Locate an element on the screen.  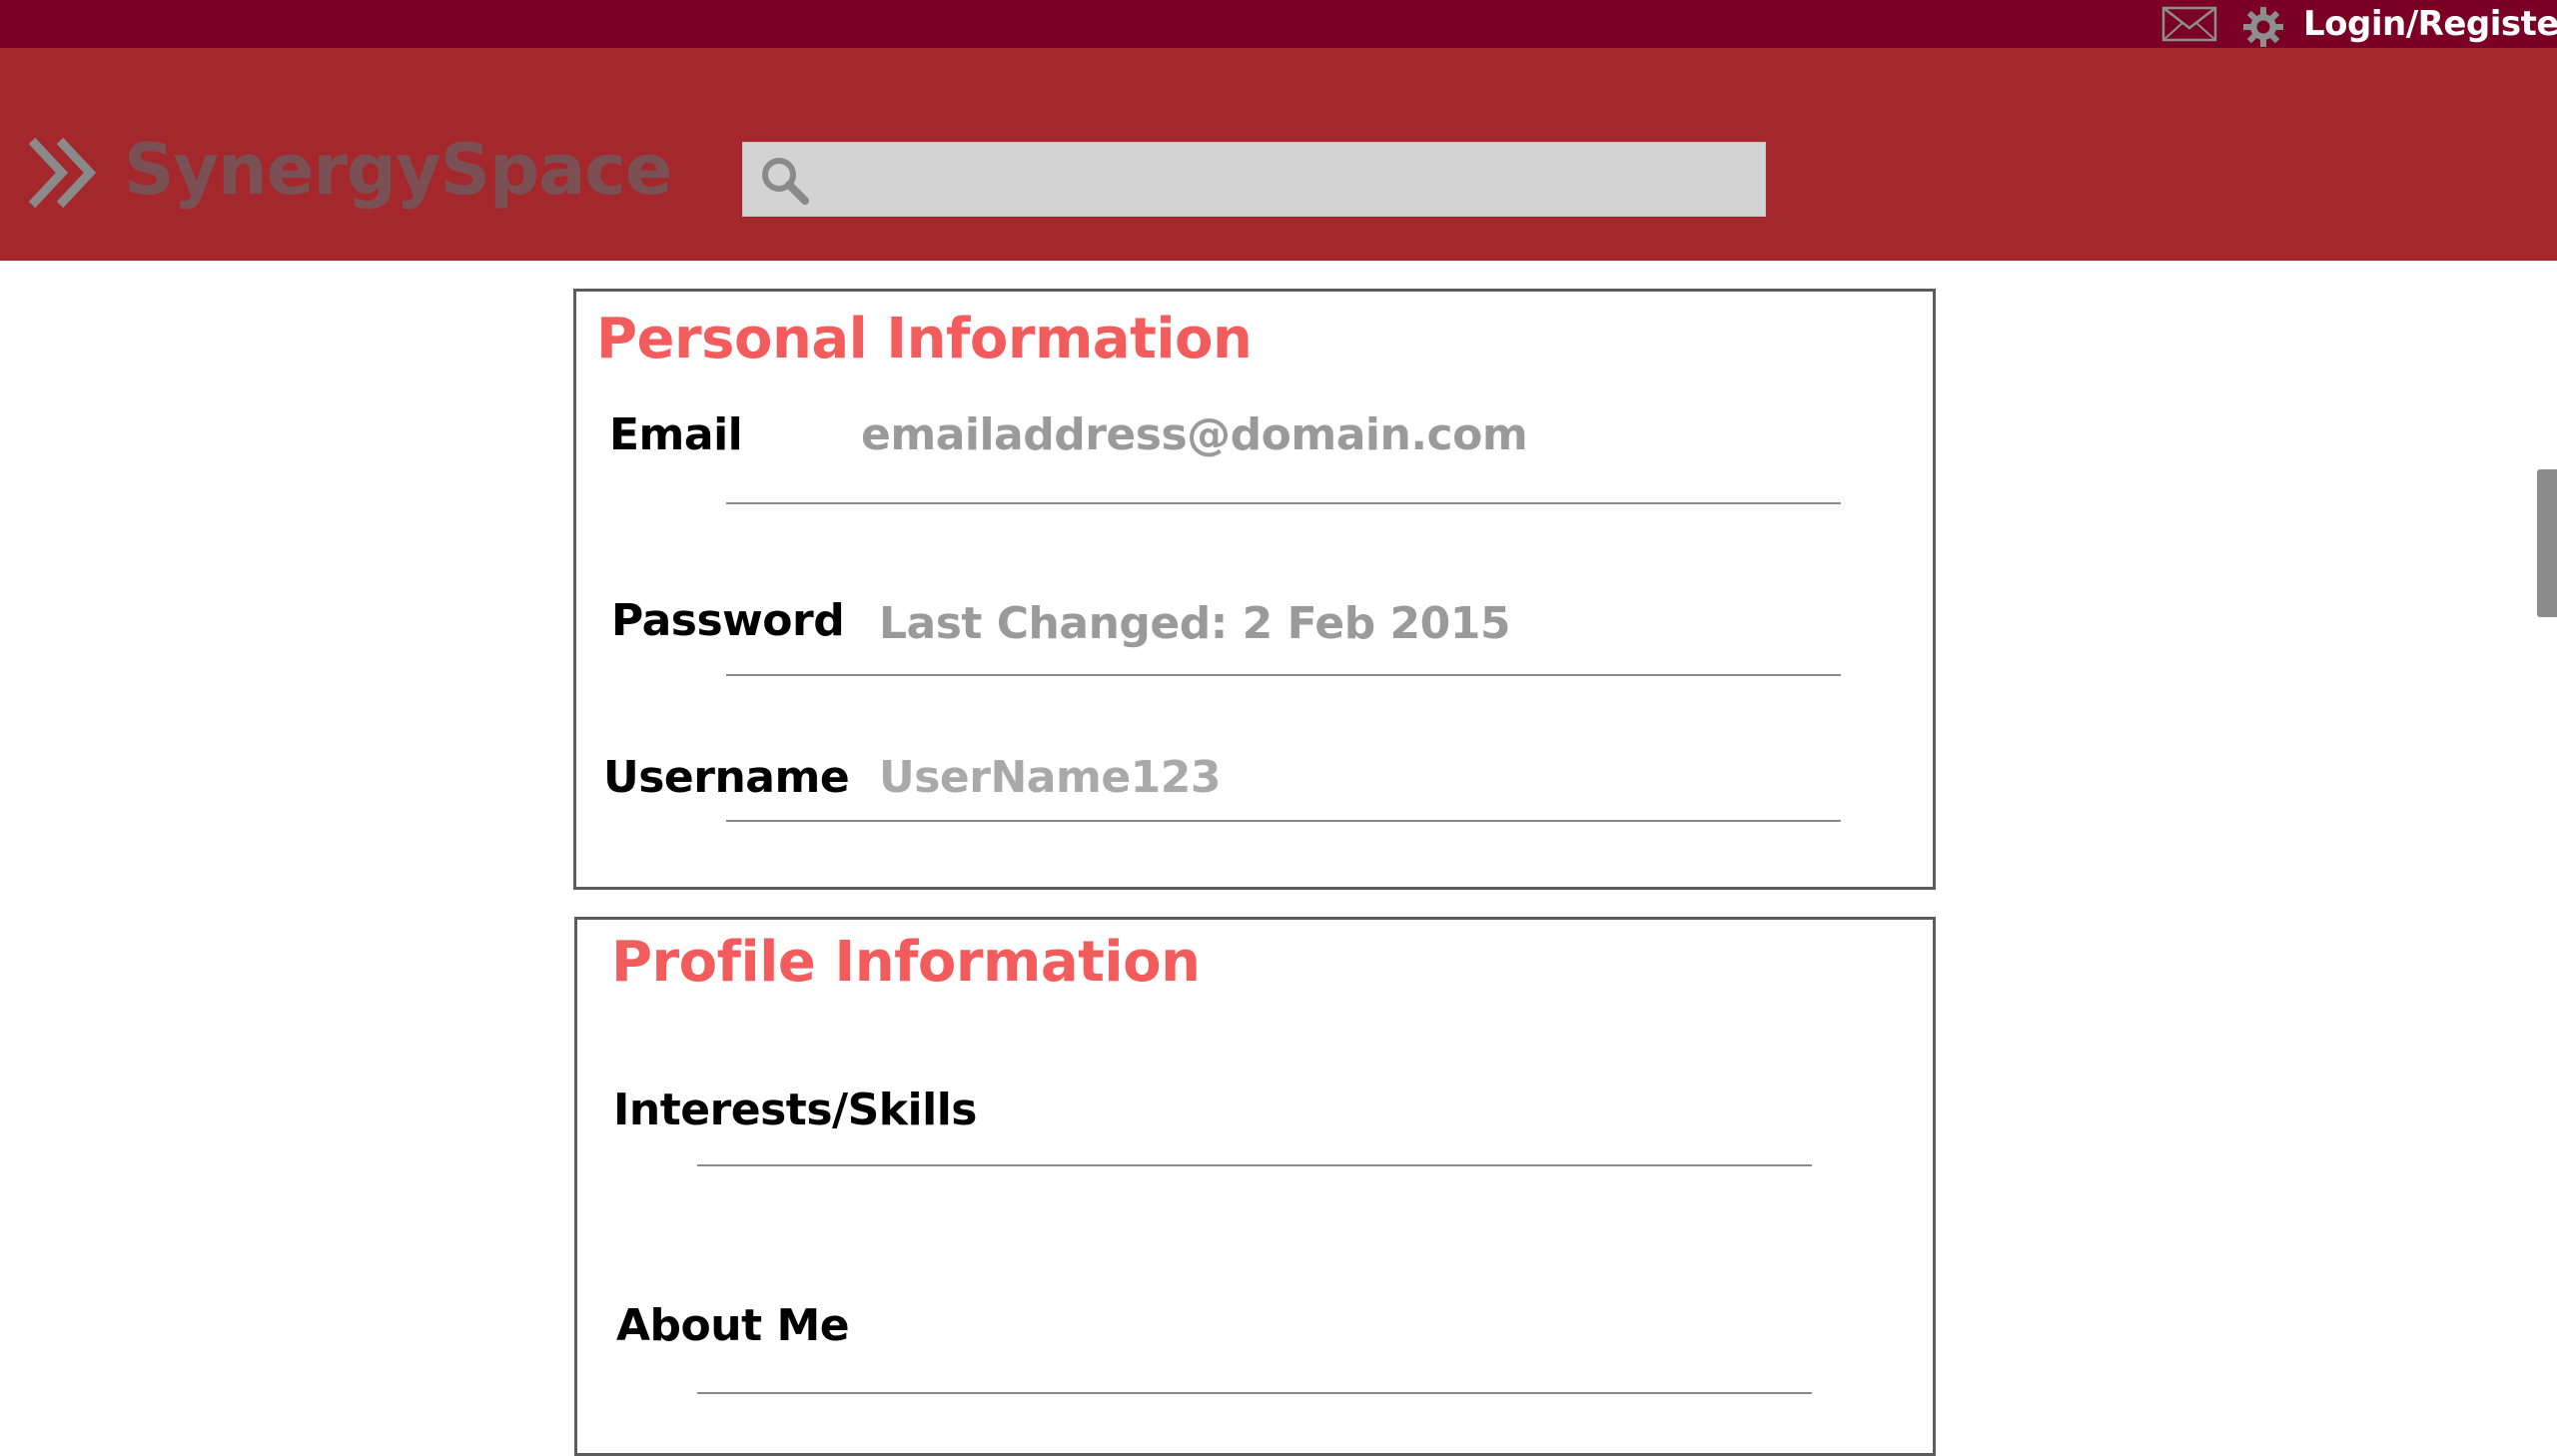
password-label: Password is located at coordinates (728, 620).